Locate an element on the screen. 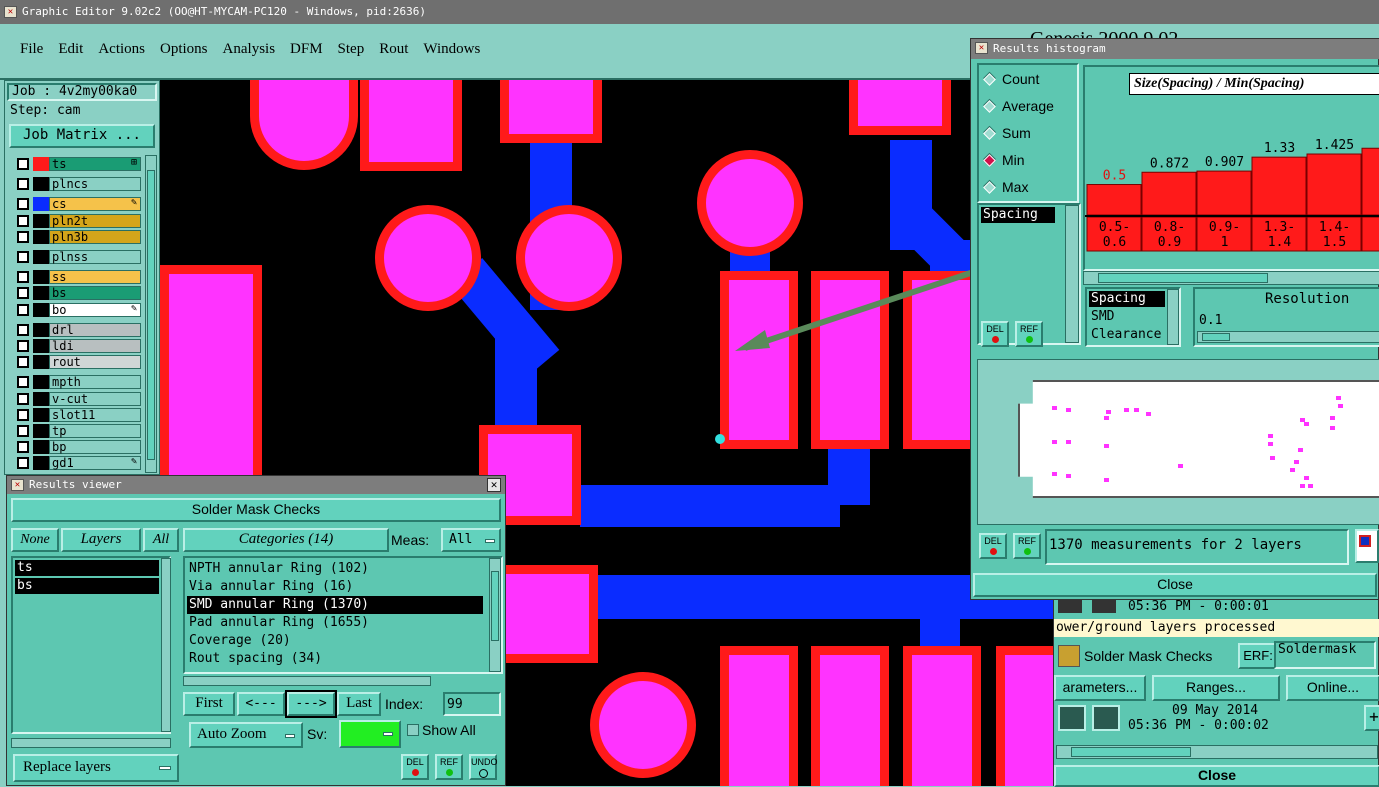  result-layer-ts: ts is located at coordinates (87, 568).